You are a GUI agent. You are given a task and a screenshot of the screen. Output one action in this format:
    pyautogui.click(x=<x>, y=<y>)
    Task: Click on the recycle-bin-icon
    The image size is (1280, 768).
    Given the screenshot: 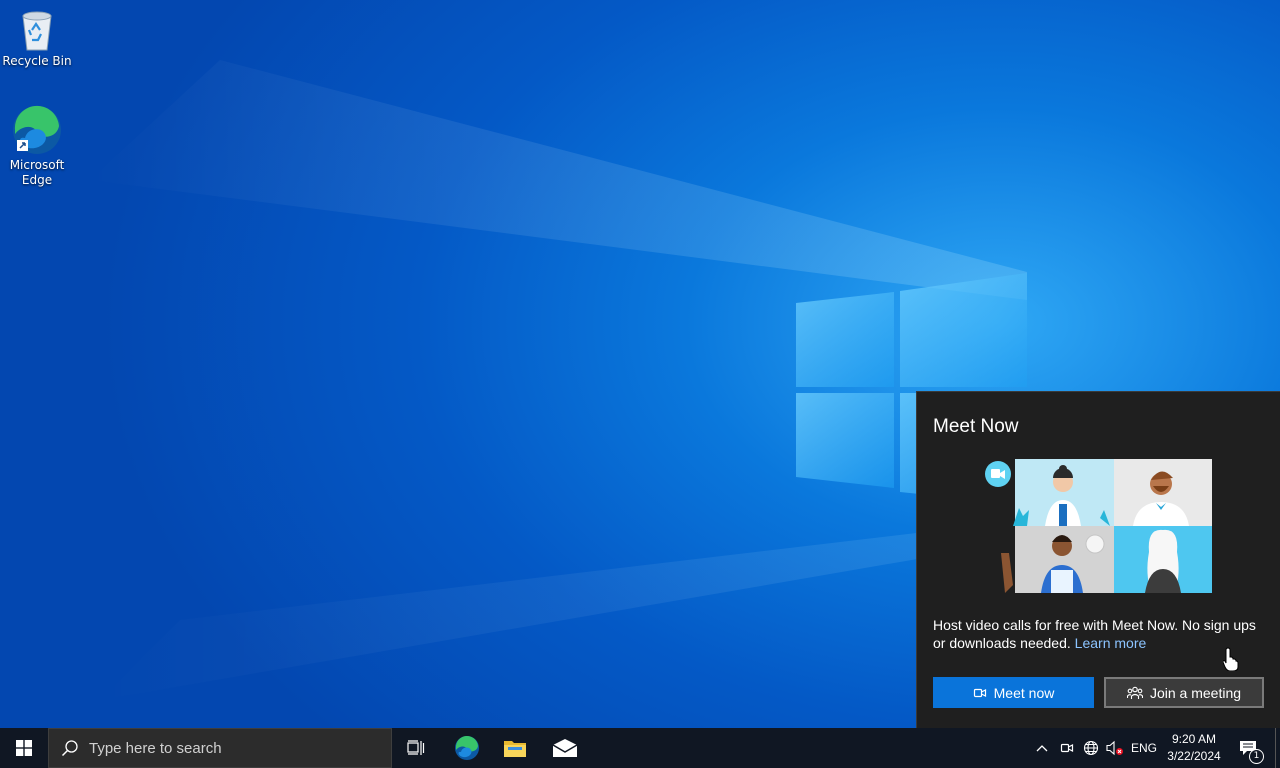 What is the action you would take?
    pyautogui.click(x=37, y=31)
    